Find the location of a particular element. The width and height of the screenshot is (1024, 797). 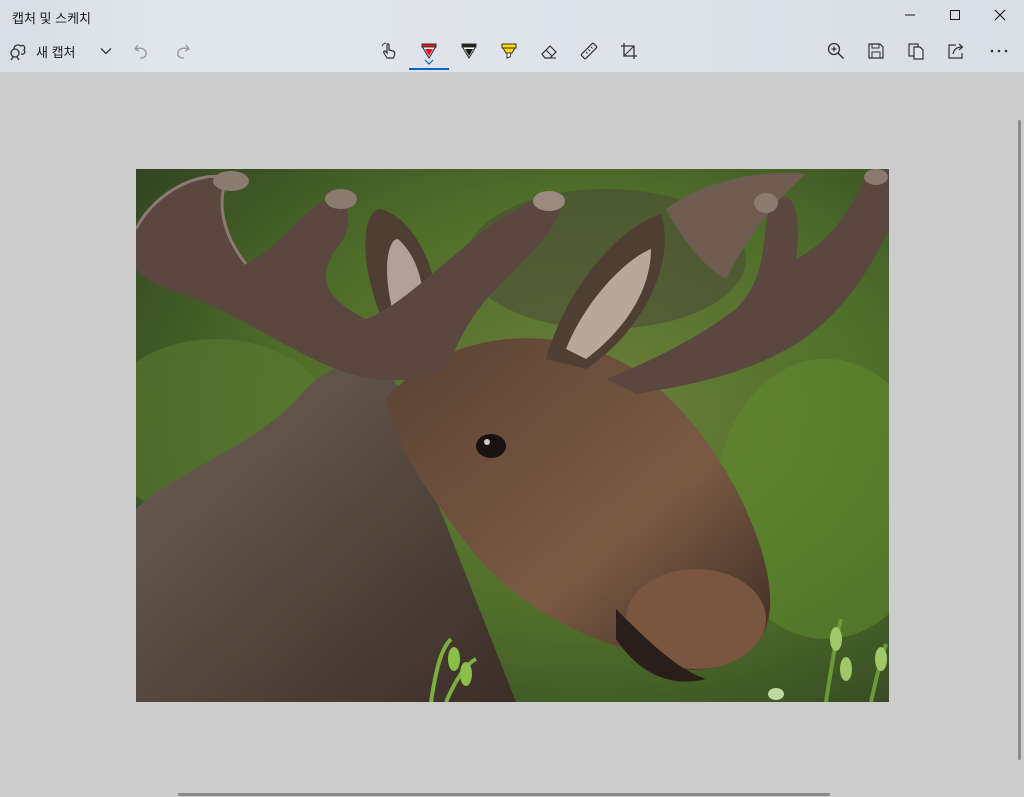

copy-button is located at coordinates (916, 51).